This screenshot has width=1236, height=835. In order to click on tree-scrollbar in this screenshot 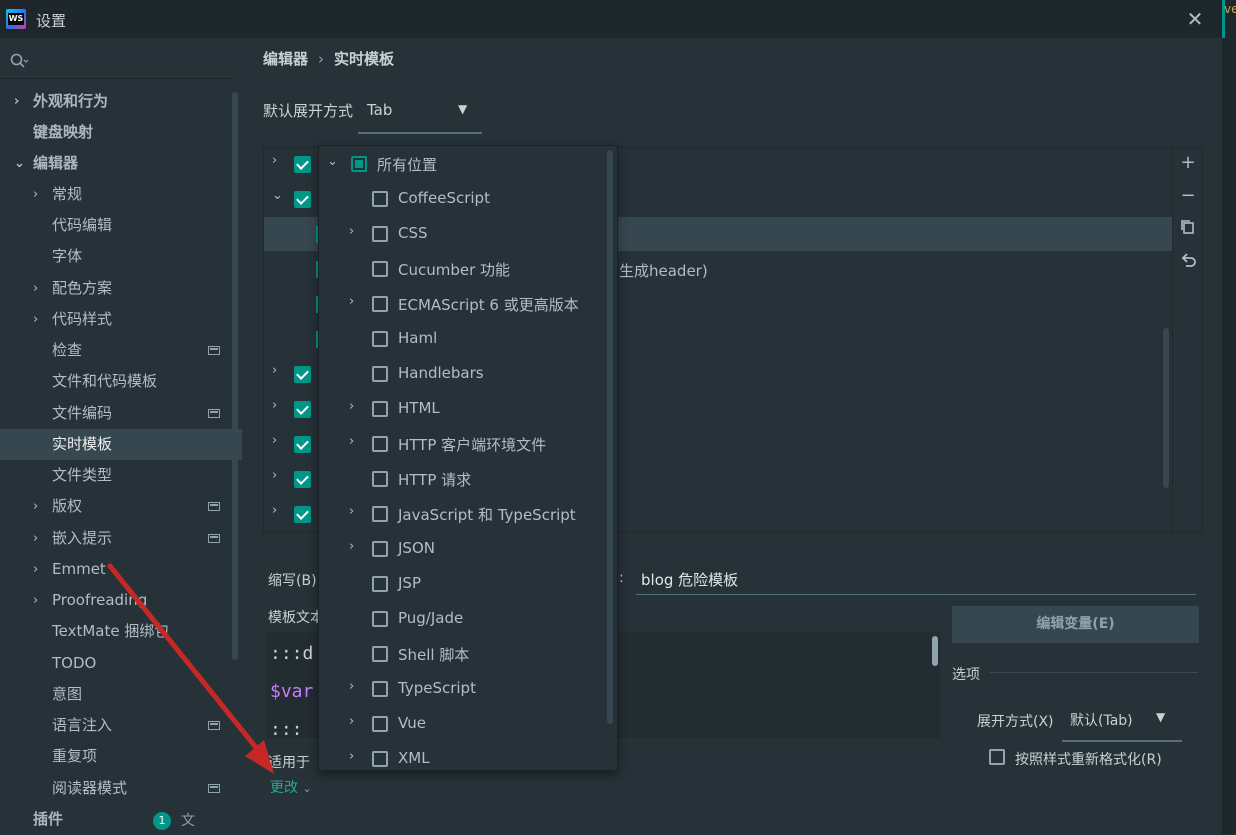, I will do `click(1166, 408)`.